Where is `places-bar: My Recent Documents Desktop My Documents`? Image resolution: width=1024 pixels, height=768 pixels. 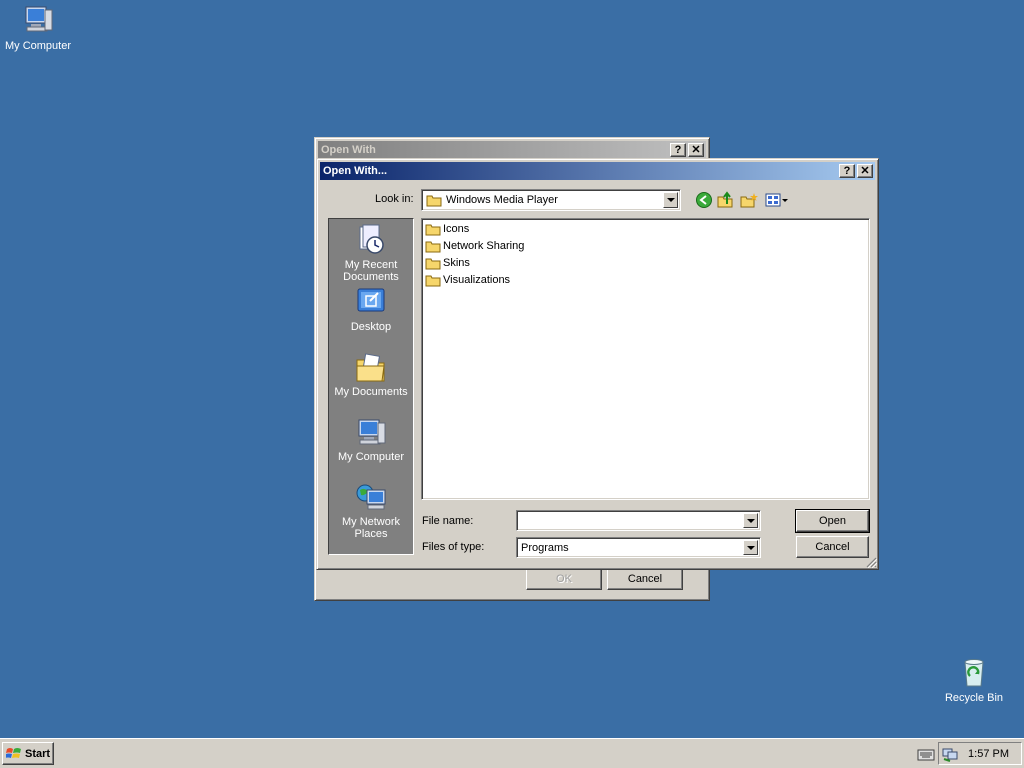
places-bar: My Recent Documents Desktop My Documents is located at coordinates (371, 386).